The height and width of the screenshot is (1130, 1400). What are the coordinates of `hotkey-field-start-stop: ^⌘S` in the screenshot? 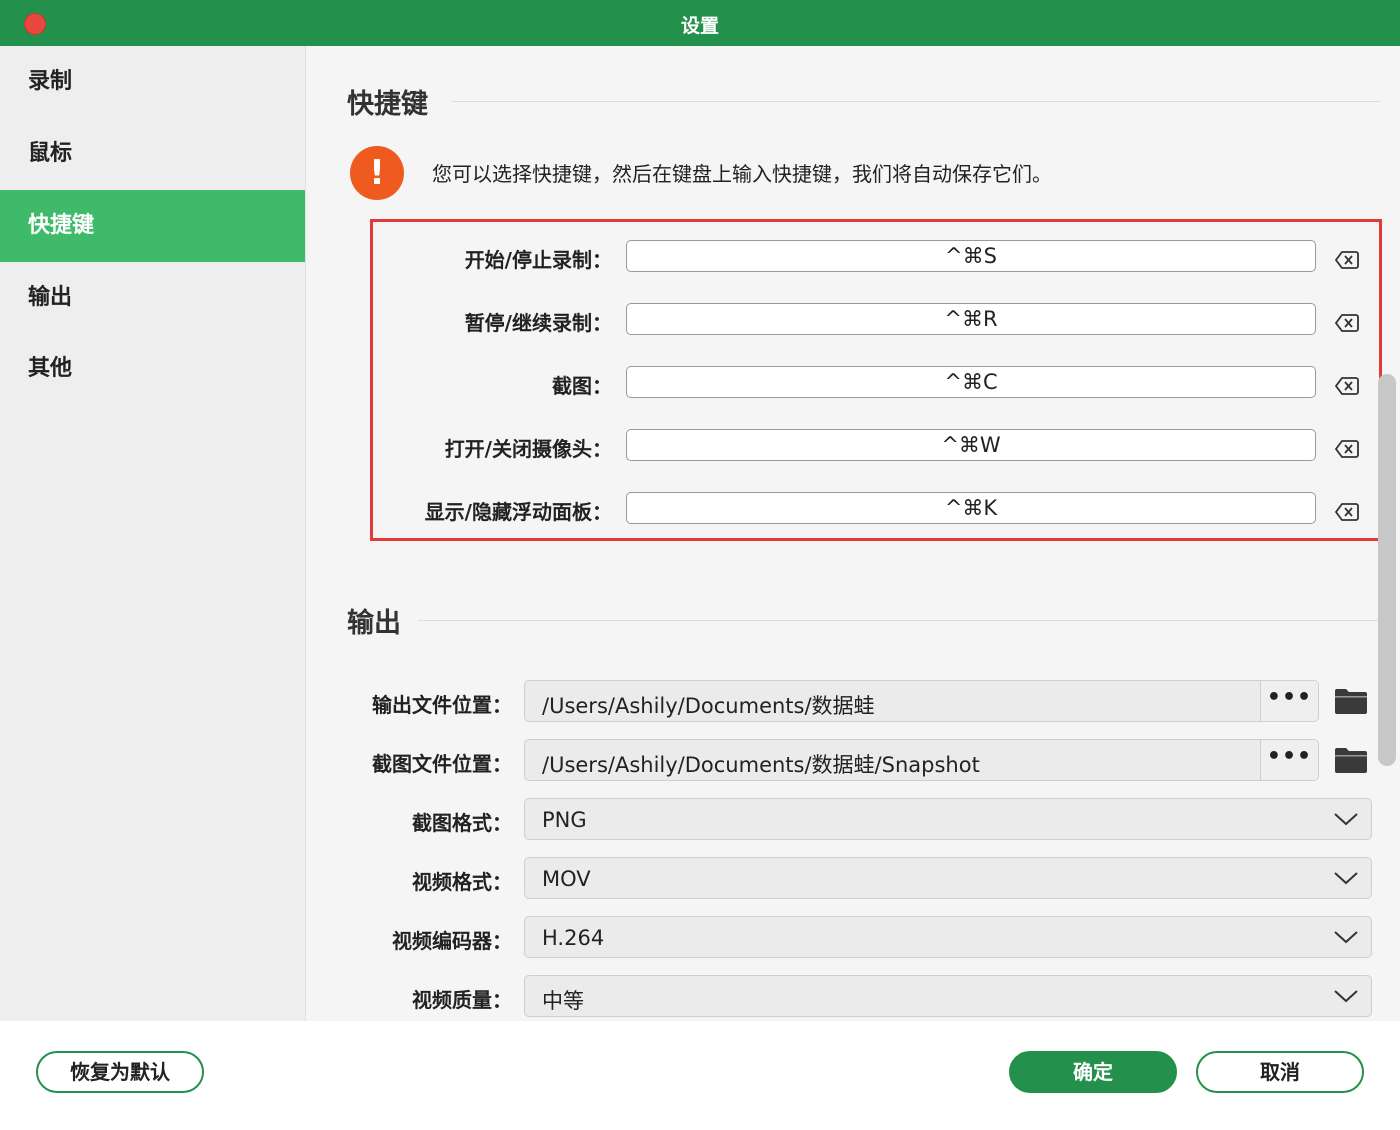 It's located at (971, 256).